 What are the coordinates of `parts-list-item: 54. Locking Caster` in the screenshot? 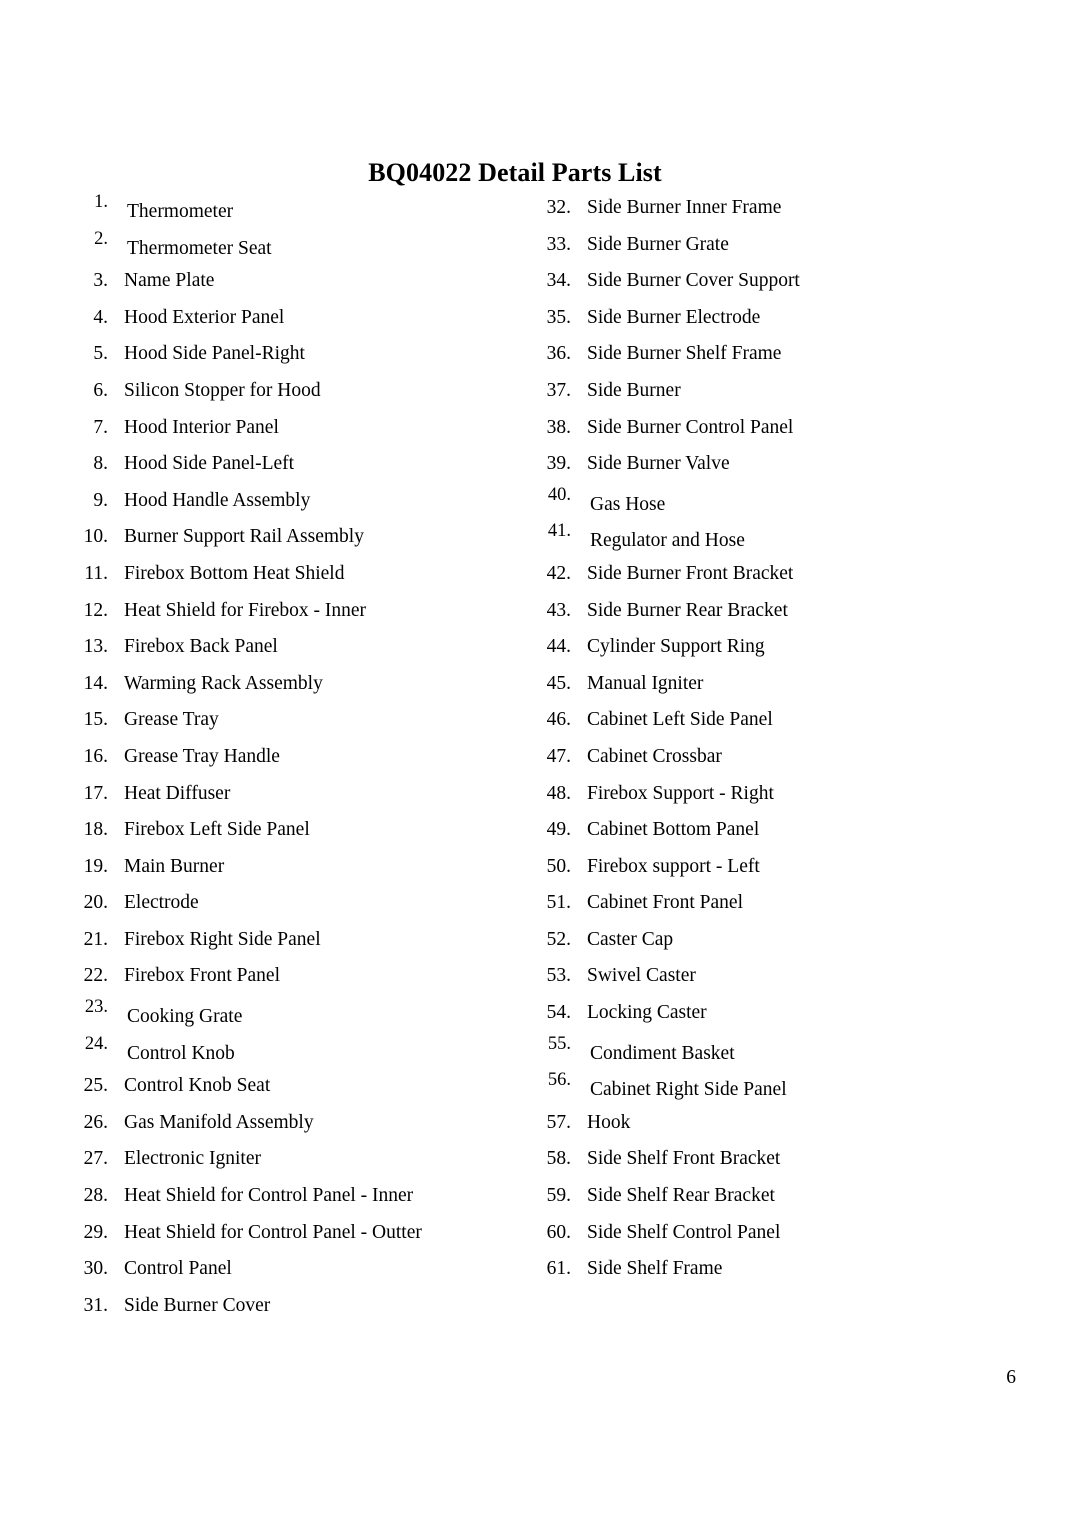 It's located at (764, 1013).